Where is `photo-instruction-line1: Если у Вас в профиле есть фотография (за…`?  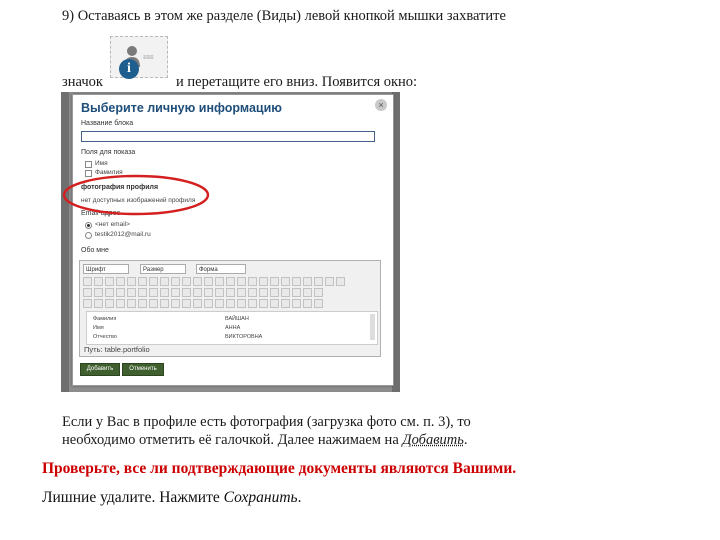 photo-instruction-line1: Если у Вас в профиле есть фотография (за… is located at coordinates (266, 422).